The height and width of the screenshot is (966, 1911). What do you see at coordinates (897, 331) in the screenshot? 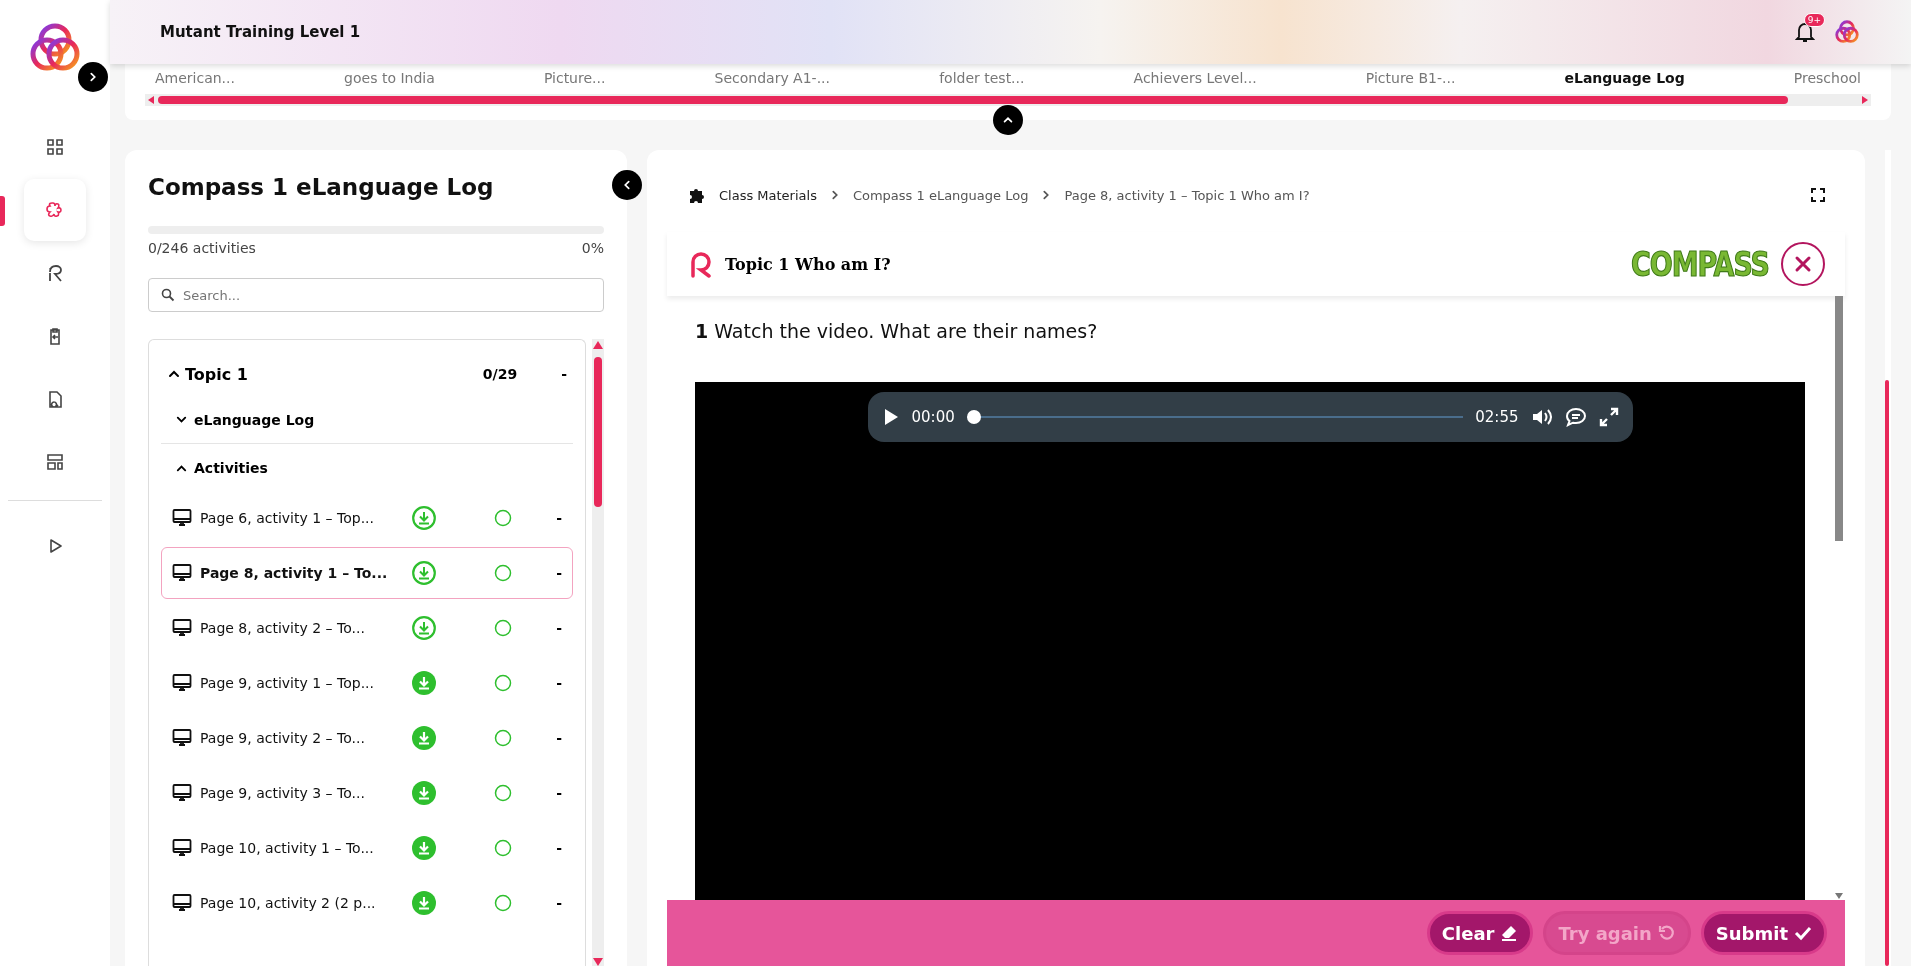
I see `question-text: 1 Watch the video. What are their names?` at bounding box center [897, 331].